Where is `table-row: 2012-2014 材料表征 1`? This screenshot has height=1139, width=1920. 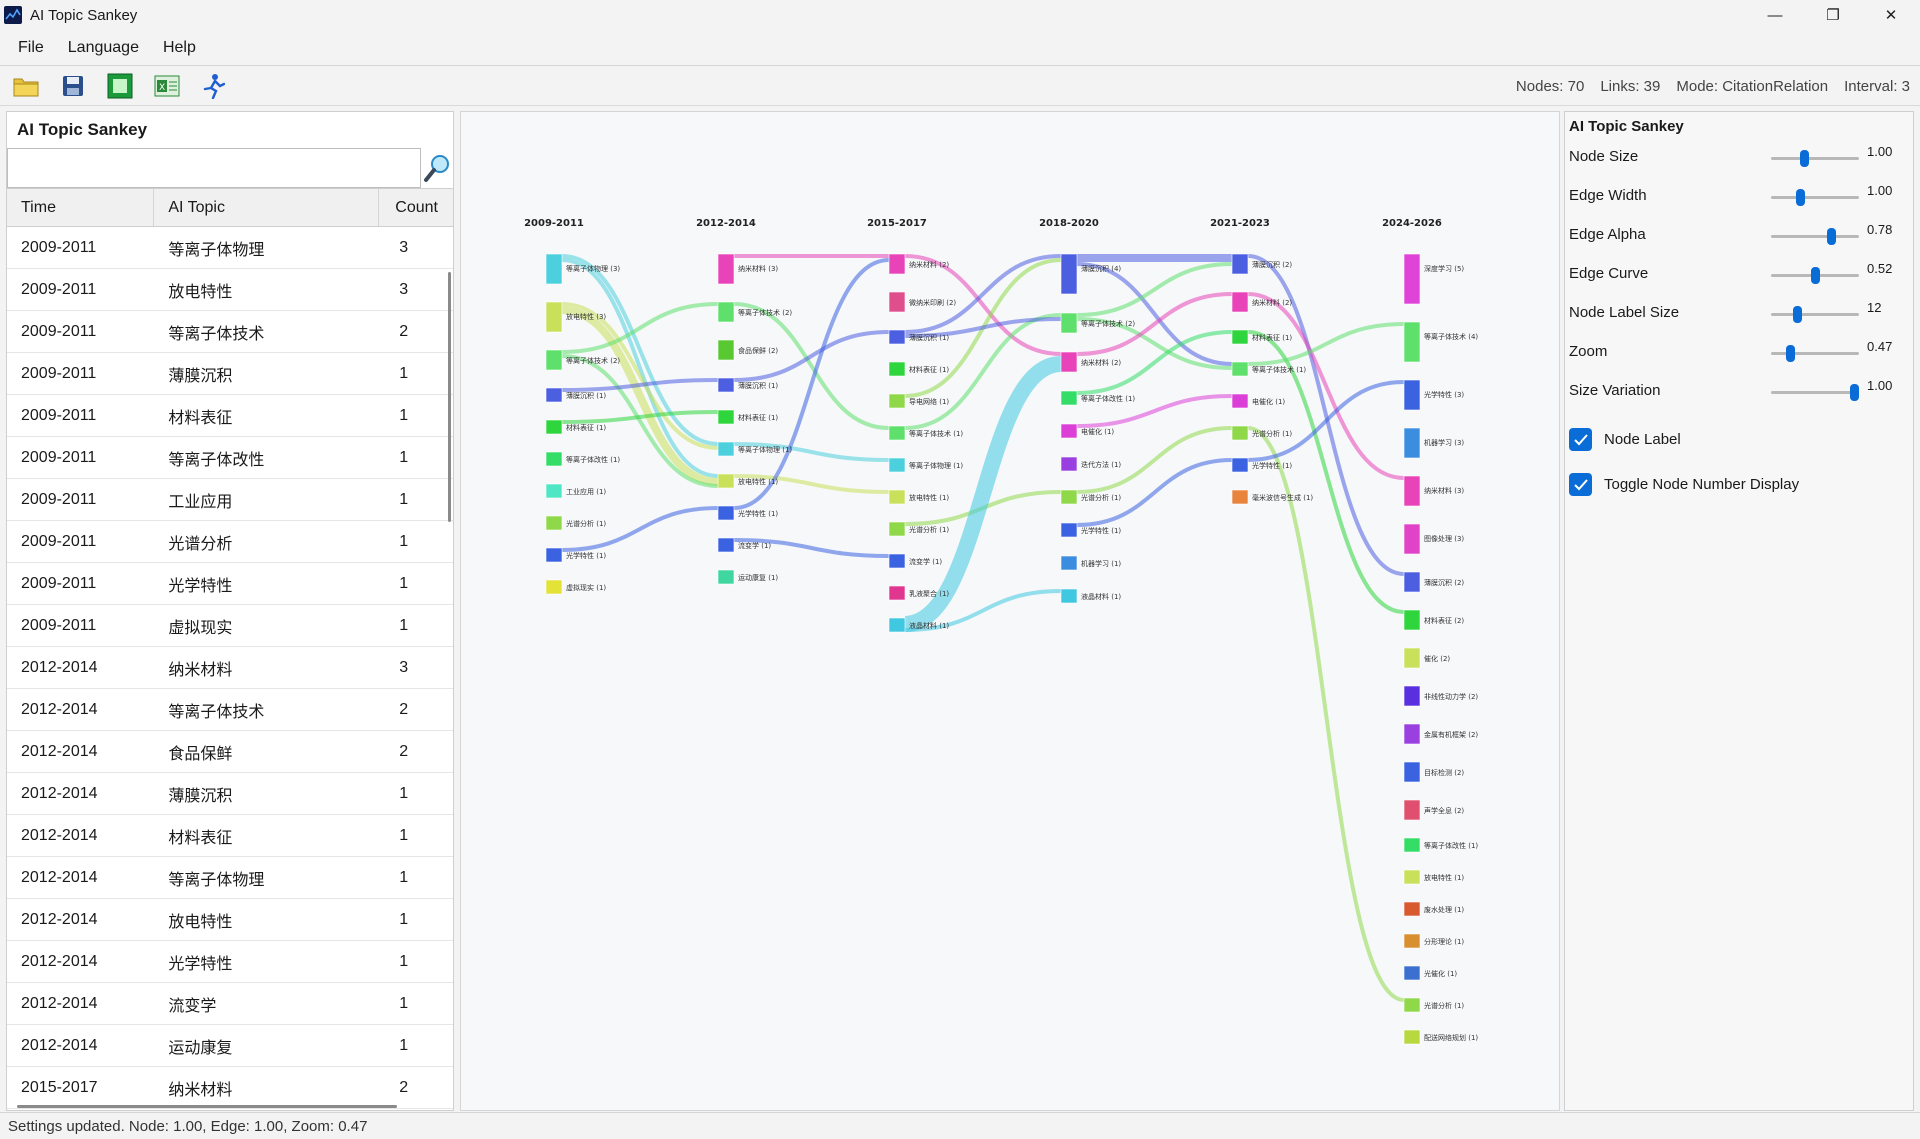
table-row: 2012-2014 材料表征 1 is located at coordinates (230, 836).